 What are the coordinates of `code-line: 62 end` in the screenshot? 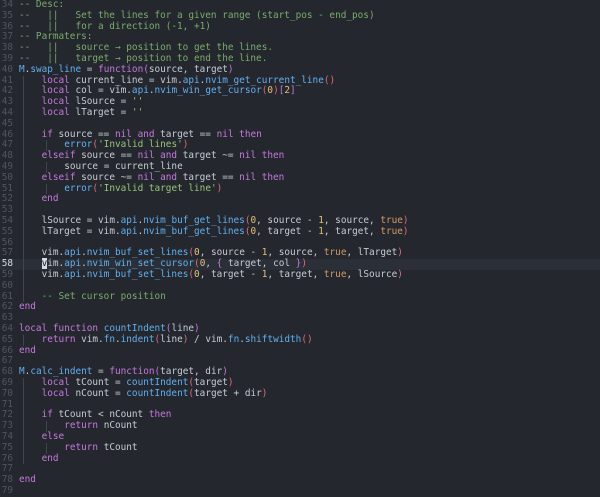 It's located at (300, 307).